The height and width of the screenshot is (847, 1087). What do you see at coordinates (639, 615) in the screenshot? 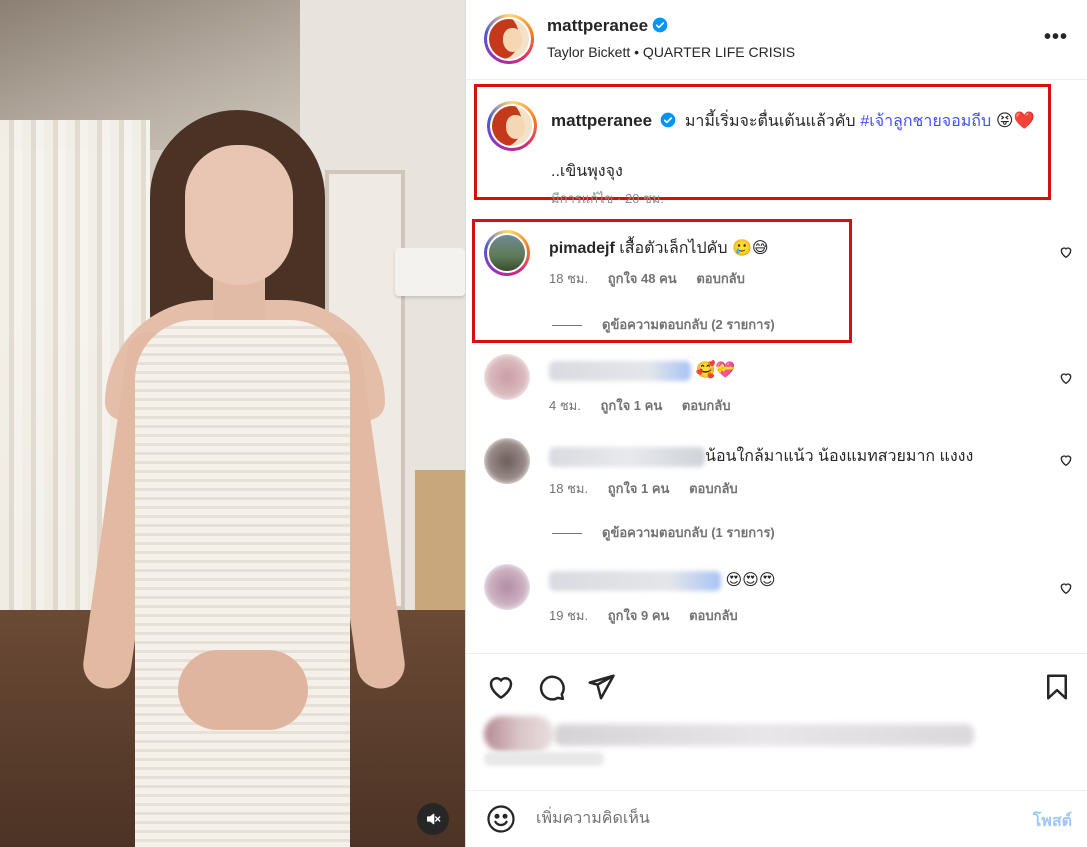
I see `comment-likes-link: ถูกใจ 9 คน` at bounding box center [639, 615].